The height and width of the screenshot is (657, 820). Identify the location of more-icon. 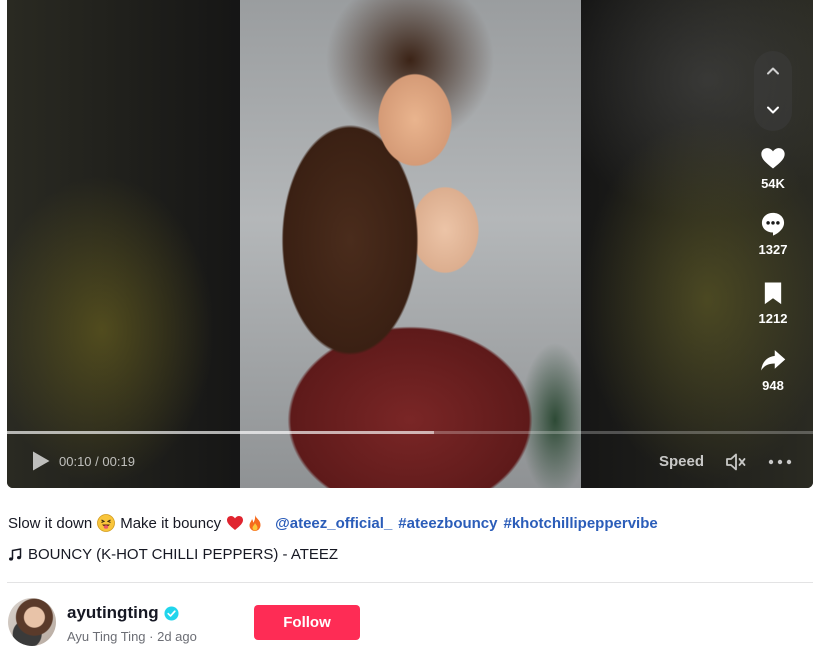
(780, 462).